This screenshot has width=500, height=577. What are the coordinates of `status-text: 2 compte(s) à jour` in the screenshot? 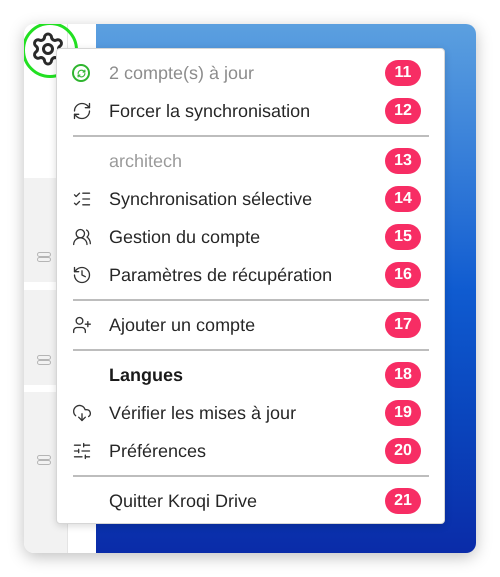 It's located at (181, 73).